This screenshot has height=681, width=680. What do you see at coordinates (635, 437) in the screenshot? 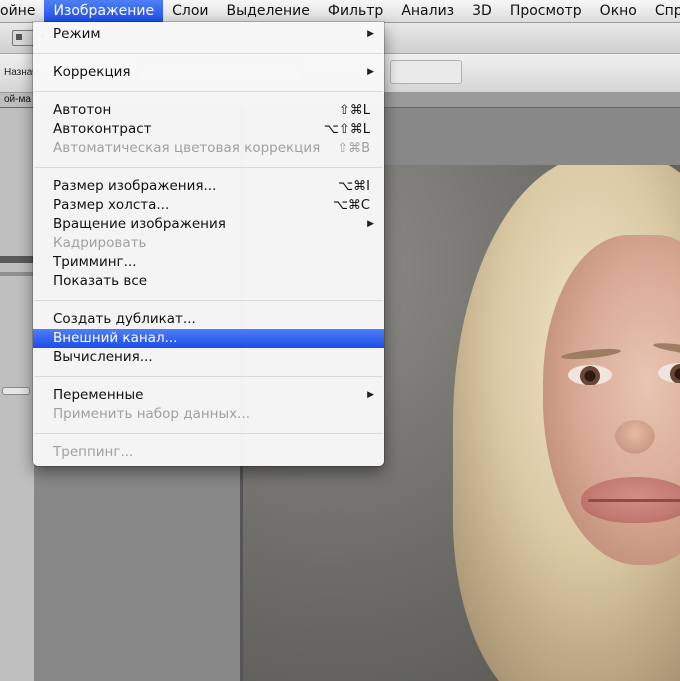
I see `photo-nose` at bounding box center [635, 437].